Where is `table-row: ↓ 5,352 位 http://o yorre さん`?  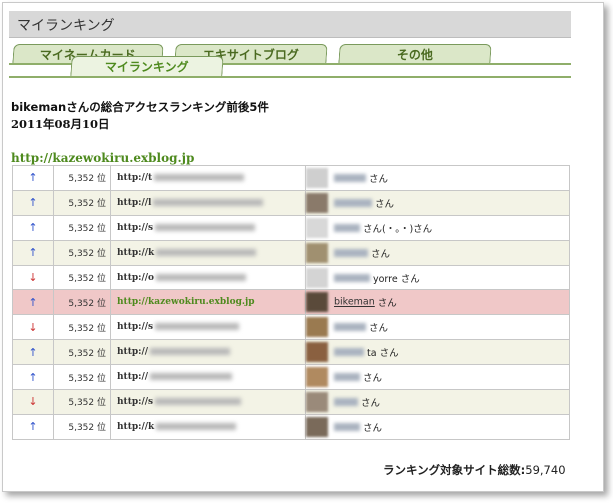 table-row: ↓ 5,352 位 http://o yorre さん is located at coordinates (291, 277).